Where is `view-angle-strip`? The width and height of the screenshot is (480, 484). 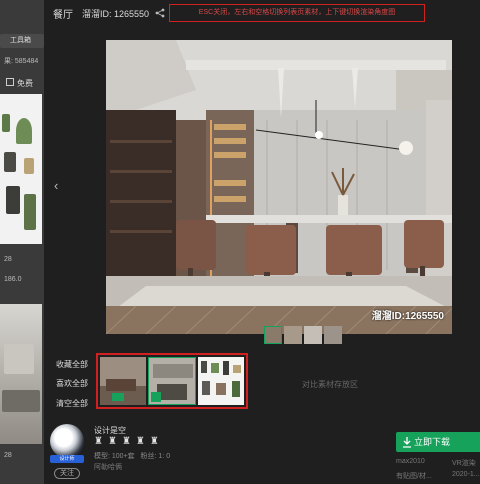
view-angle-strip is located at coordinates (303, 335).